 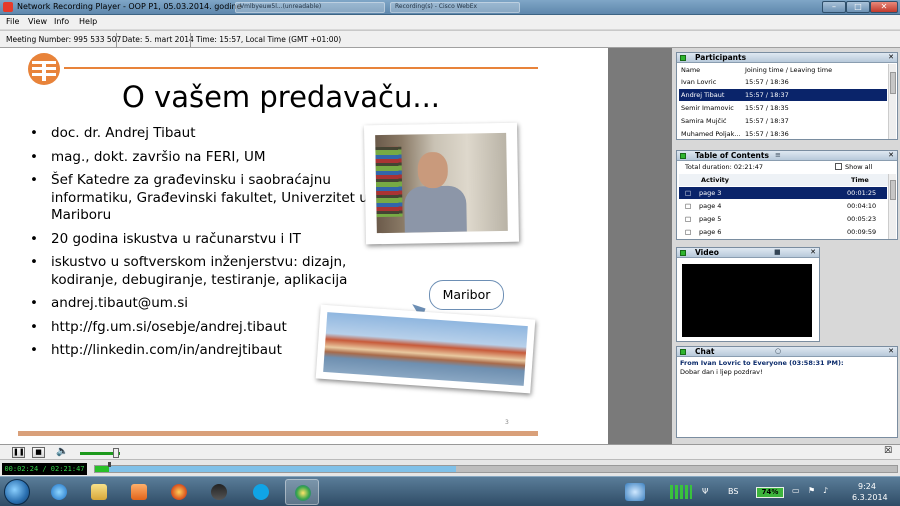 What do you see at coordinates (862, 206) in the screenshot?
I see `toc-time: 00:04:10` at bounding box center [862, 206].